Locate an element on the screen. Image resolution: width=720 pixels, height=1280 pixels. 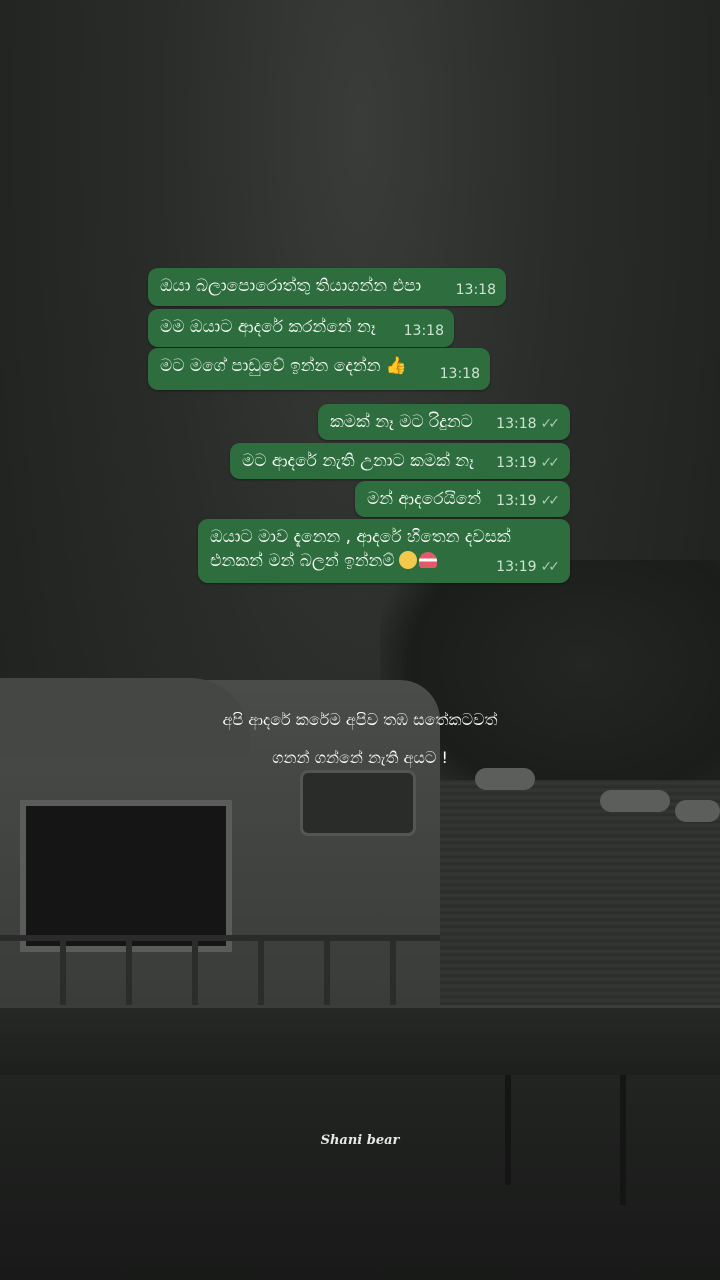
message-text: ඔයා බලාපොරොත්තු තියාගන්න එපා is located at coordinates (291, 286).